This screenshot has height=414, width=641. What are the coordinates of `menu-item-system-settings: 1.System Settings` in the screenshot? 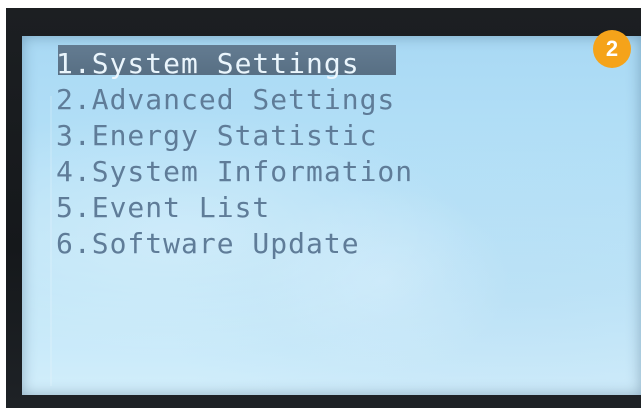 It's located at (234, 64).